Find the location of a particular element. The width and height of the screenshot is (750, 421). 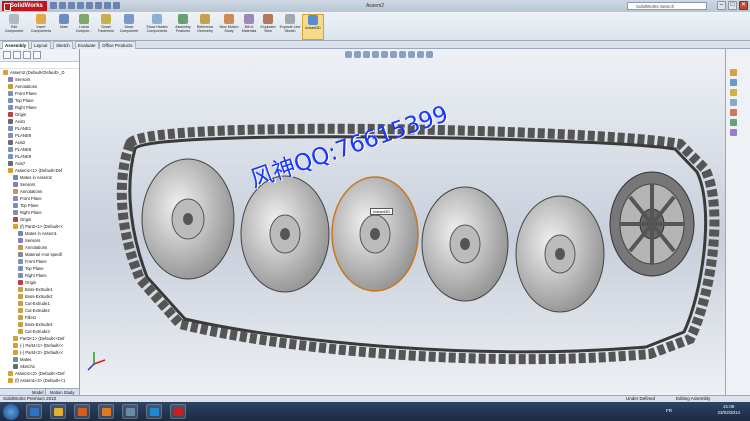

file-explorer-icon is located at coordinates (733, 92).